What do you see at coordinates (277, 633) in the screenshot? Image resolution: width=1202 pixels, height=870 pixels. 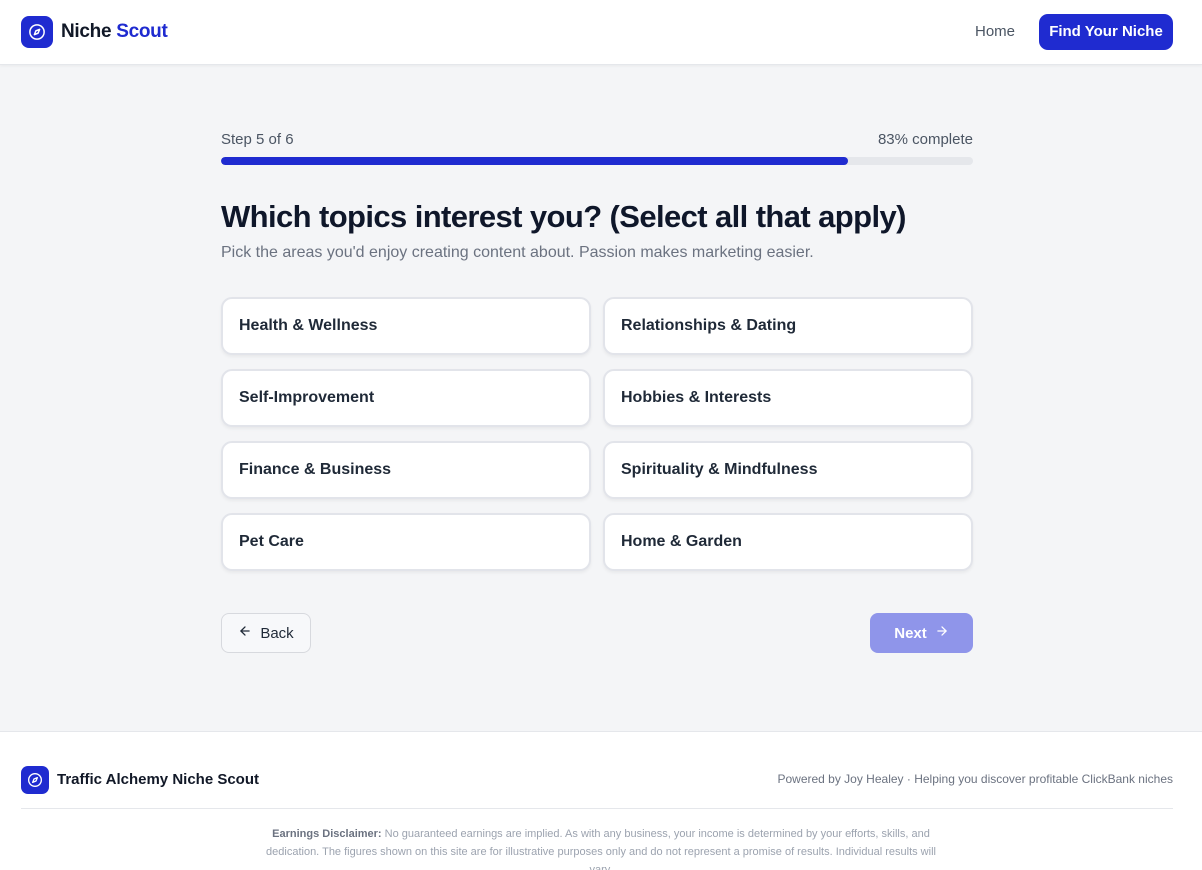 I see `back-button-label: Back` at bounding box center [277, 633].